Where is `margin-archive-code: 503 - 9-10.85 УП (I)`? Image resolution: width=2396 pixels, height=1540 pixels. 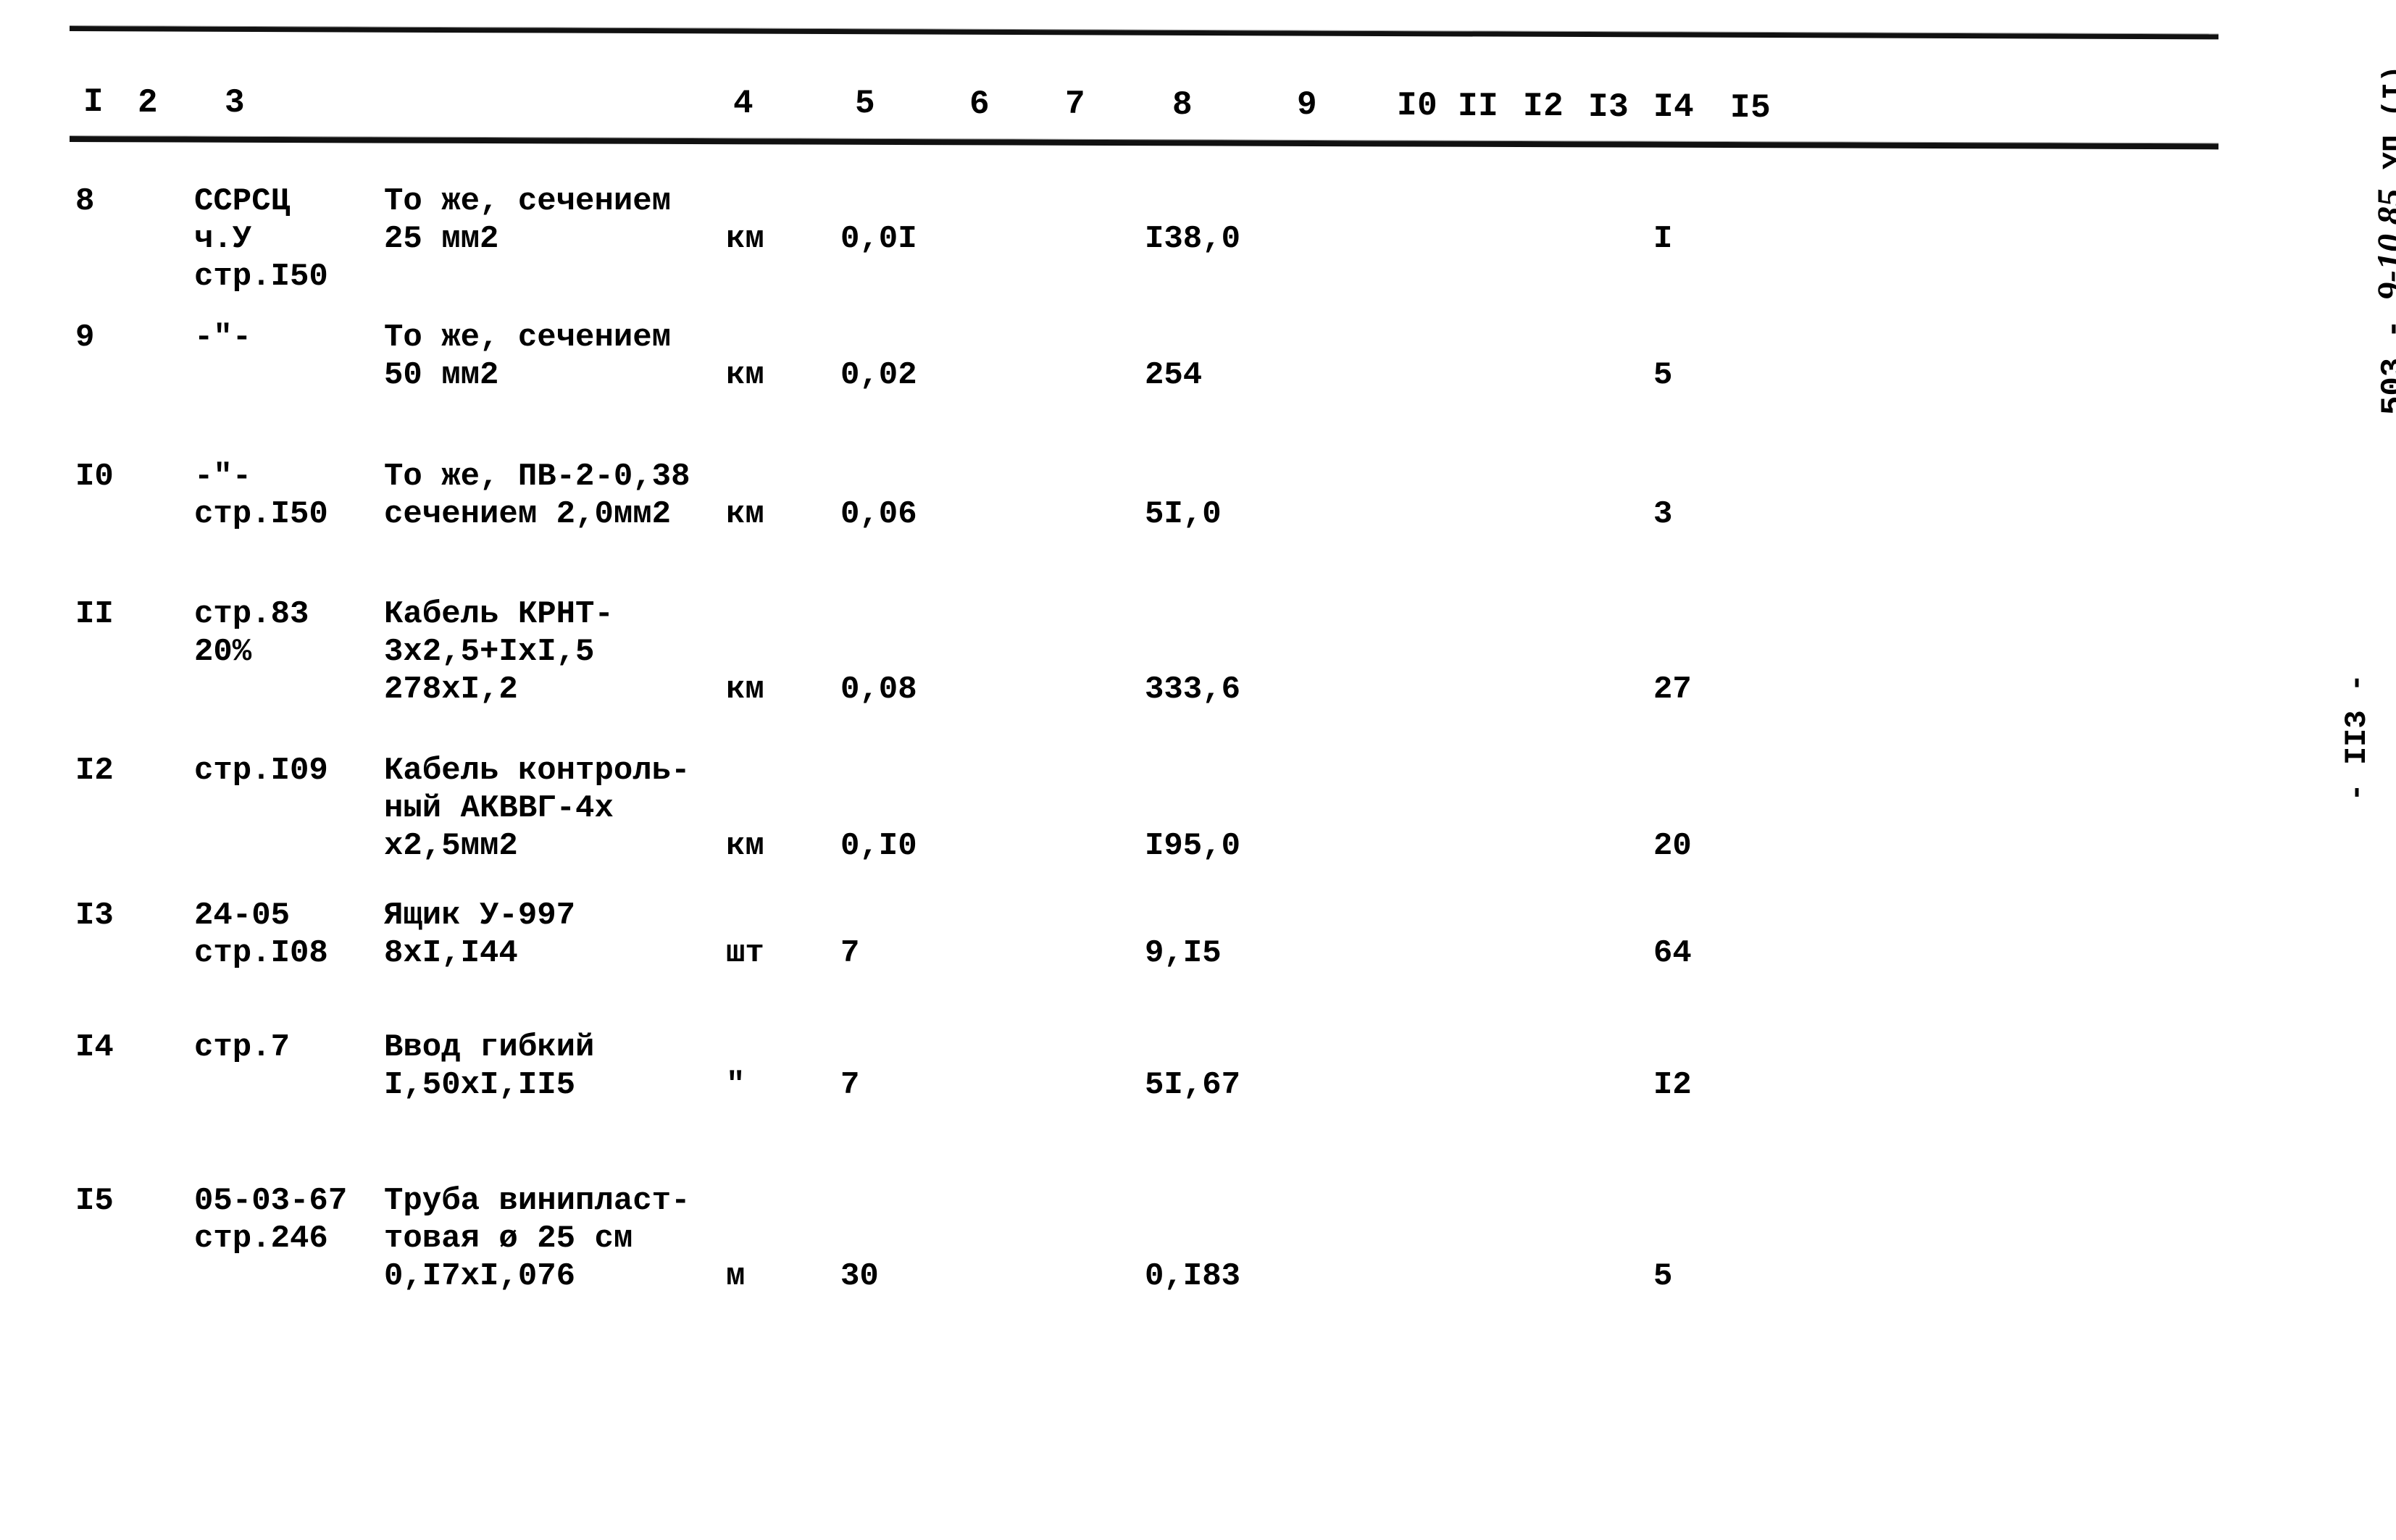 margin-archive-code: 503 - 9-10.85 УП (I) is located at coordinates (2369, 278).